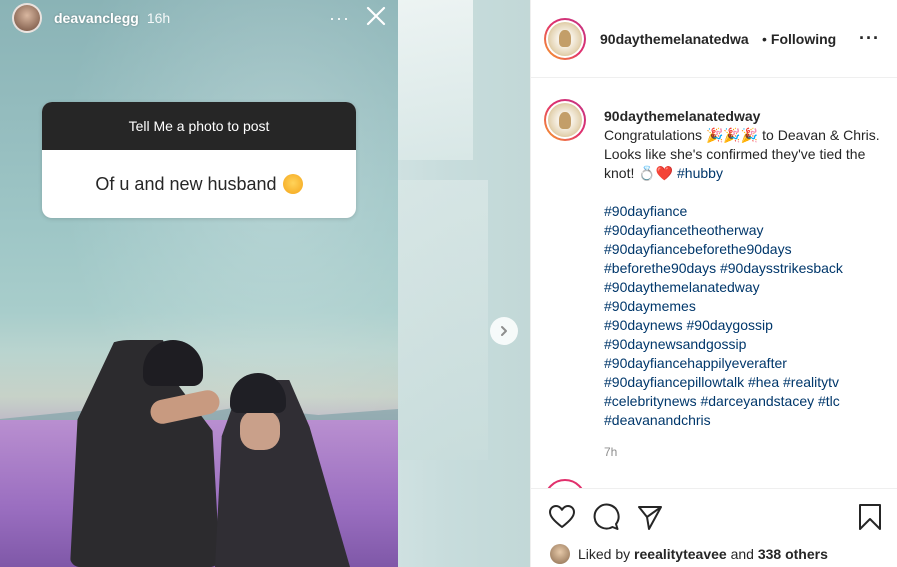  Describe the element at coordinates (27, 18) in the screenshot. I see `story-avatar` at that location.